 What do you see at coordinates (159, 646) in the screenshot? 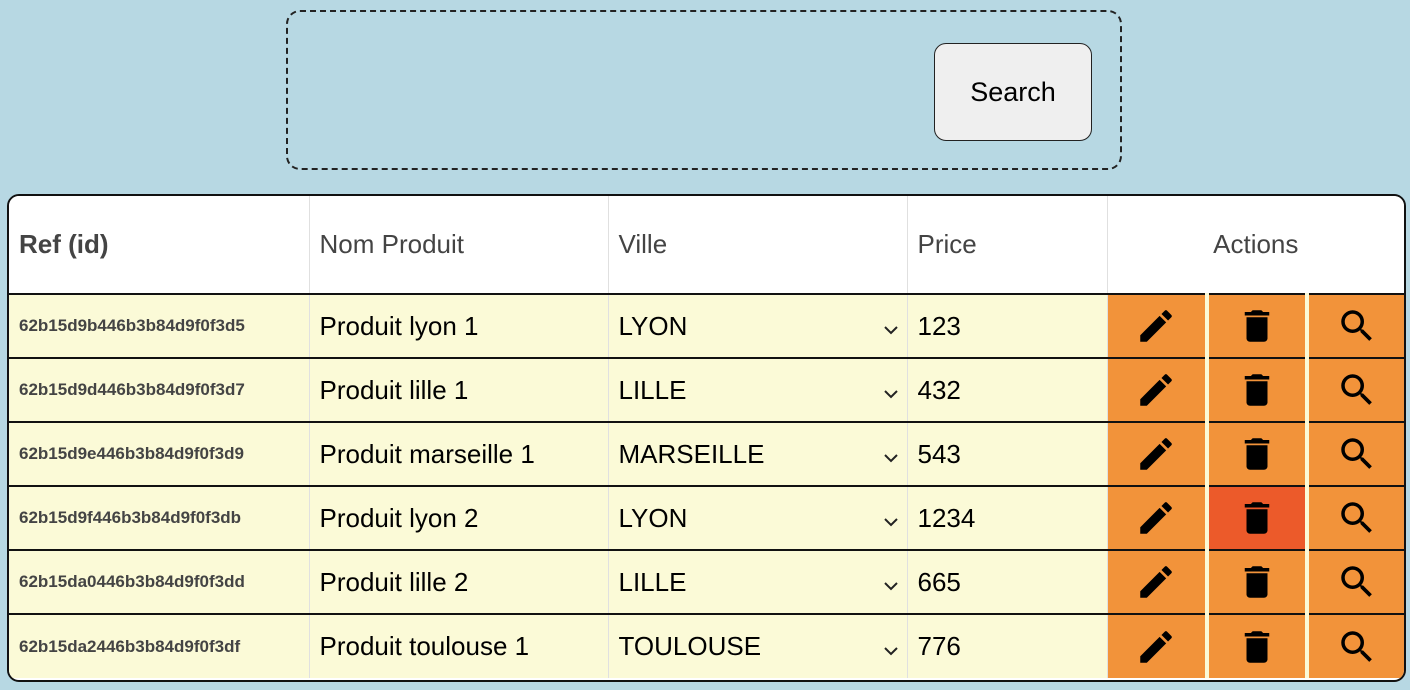
I see `ref-cell: 62b15da2446b3b84d9f0f3df` at bounding box center [159, 646].